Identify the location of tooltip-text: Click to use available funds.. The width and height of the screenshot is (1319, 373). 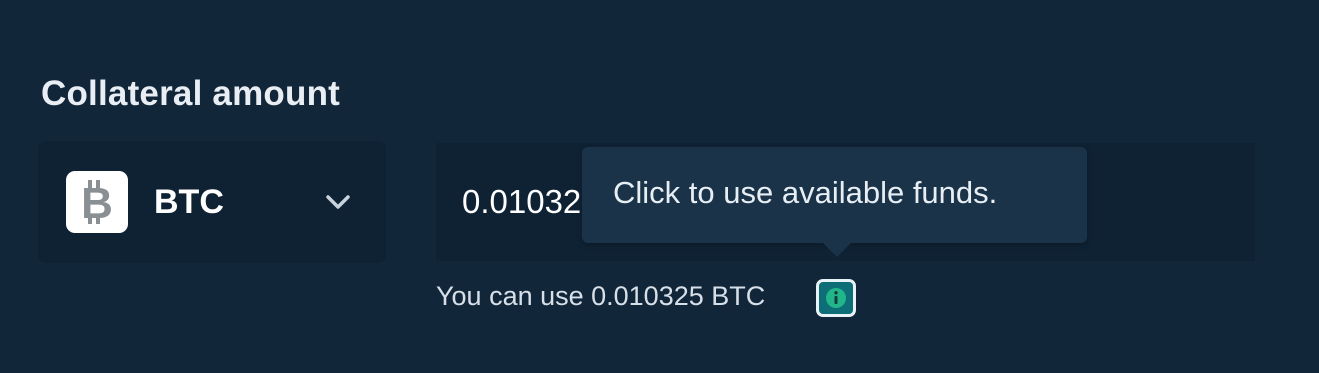
(805, 192).